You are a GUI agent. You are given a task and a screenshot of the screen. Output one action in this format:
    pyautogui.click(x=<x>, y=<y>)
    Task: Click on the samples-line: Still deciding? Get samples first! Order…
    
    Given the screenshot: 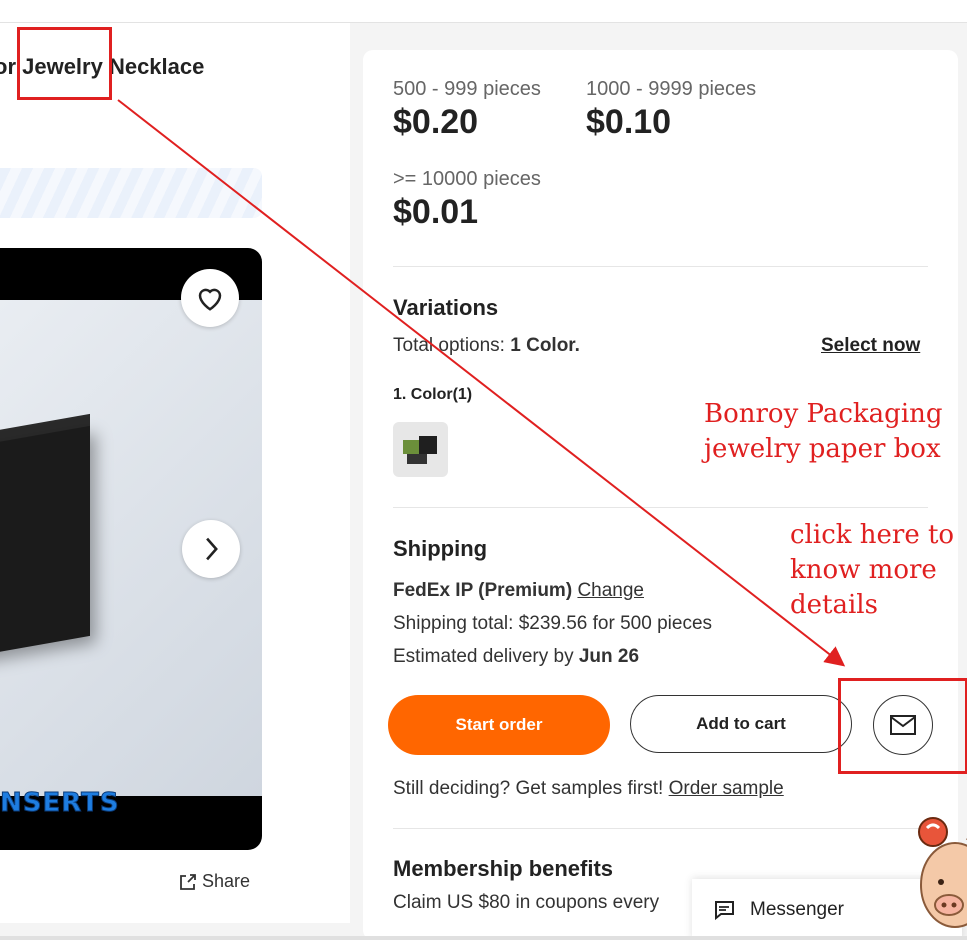 What is the action you would take?
    pyautogui.click(x=588, y=789)
    